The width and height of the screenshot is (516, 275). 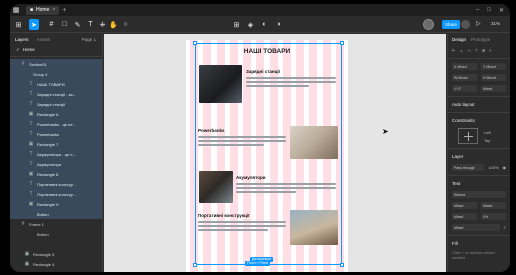 What do you see at coordinates (77, 24) in the screenshot?
I see `pen-tool-icon: ✎` at bounding box center [77, 24].